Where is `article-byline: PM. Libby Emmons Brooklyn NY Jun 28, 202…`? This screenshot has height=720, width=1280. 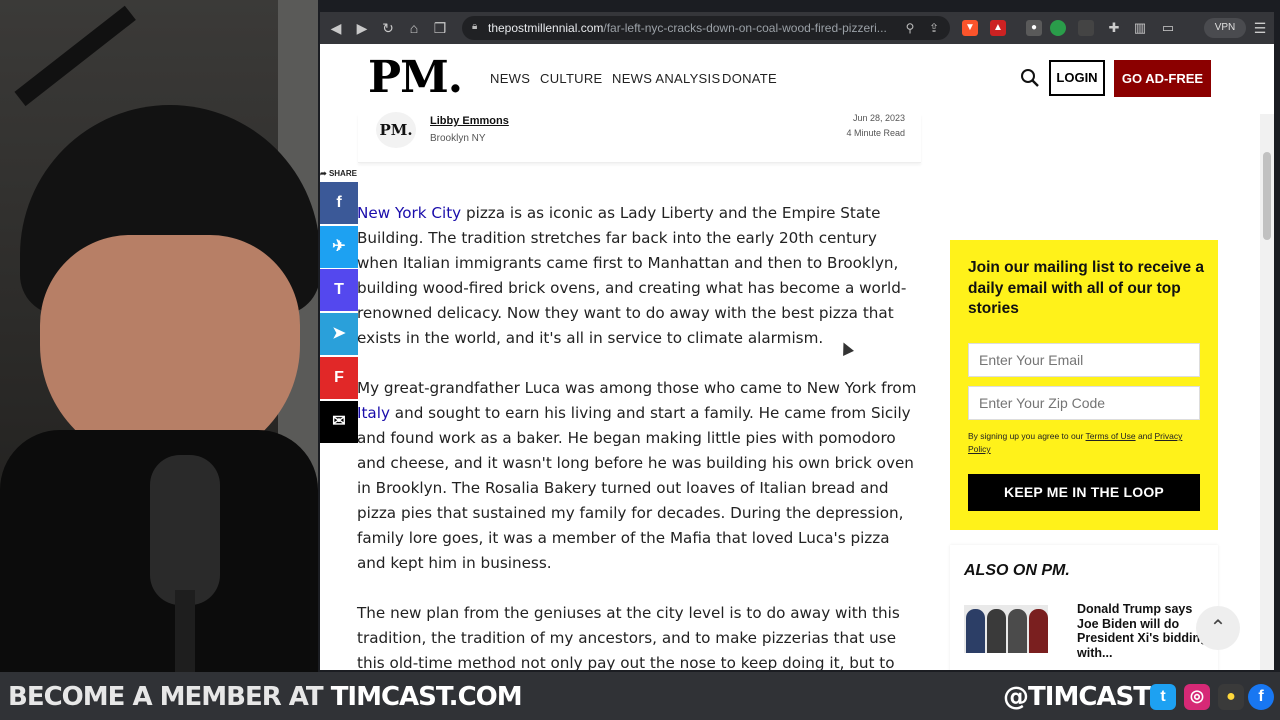
article-byline: PM. Libby Emmons Brooklyn NY Jun 28, 202… is located at coordinates (639, 137).